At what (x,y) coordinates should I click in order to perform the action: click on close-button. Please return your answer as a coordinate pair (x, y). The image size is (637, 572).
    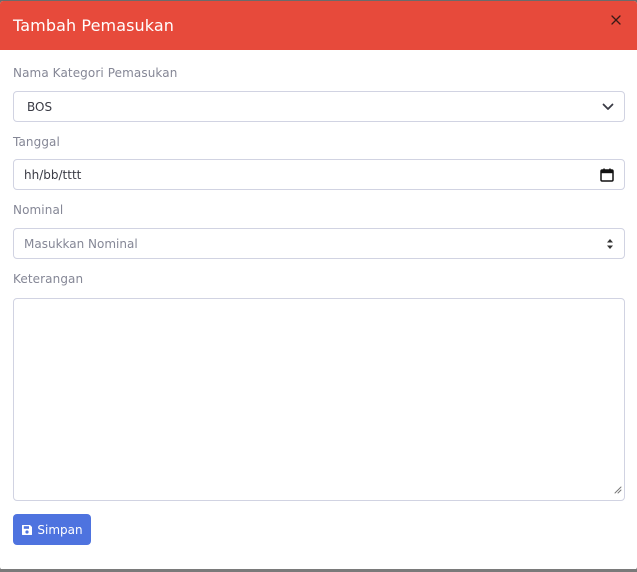
    Looking at the image, I should click on (618, 22).